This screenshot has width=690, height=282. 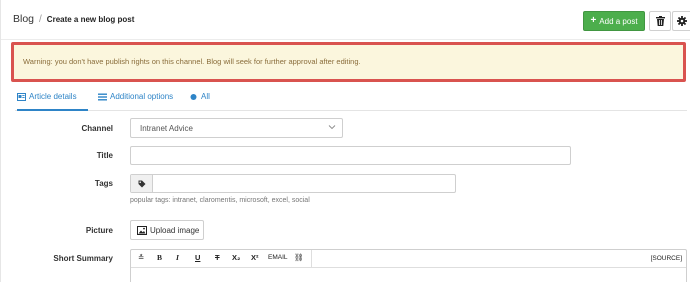 I want to click on tab-article-details: Article details, so click(x=52, y=100).